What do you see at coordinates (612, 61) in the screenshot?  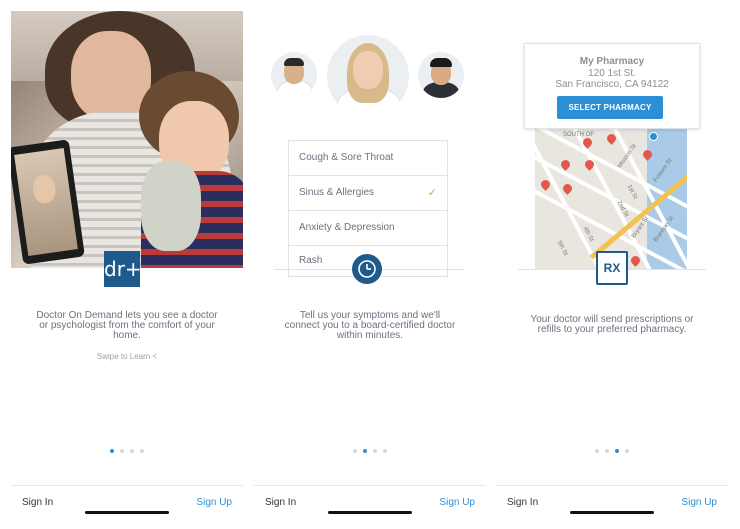 I see `pharmacy-name: My Pharmacy` at bounding box center [612, 61].